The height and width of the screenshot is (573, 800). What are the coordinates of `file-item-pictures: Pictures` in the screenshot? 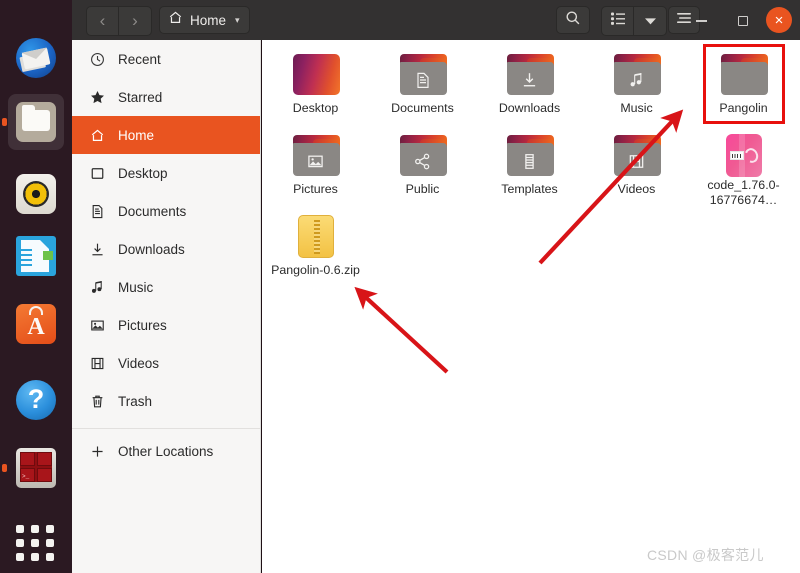 It's located at (315, 168).